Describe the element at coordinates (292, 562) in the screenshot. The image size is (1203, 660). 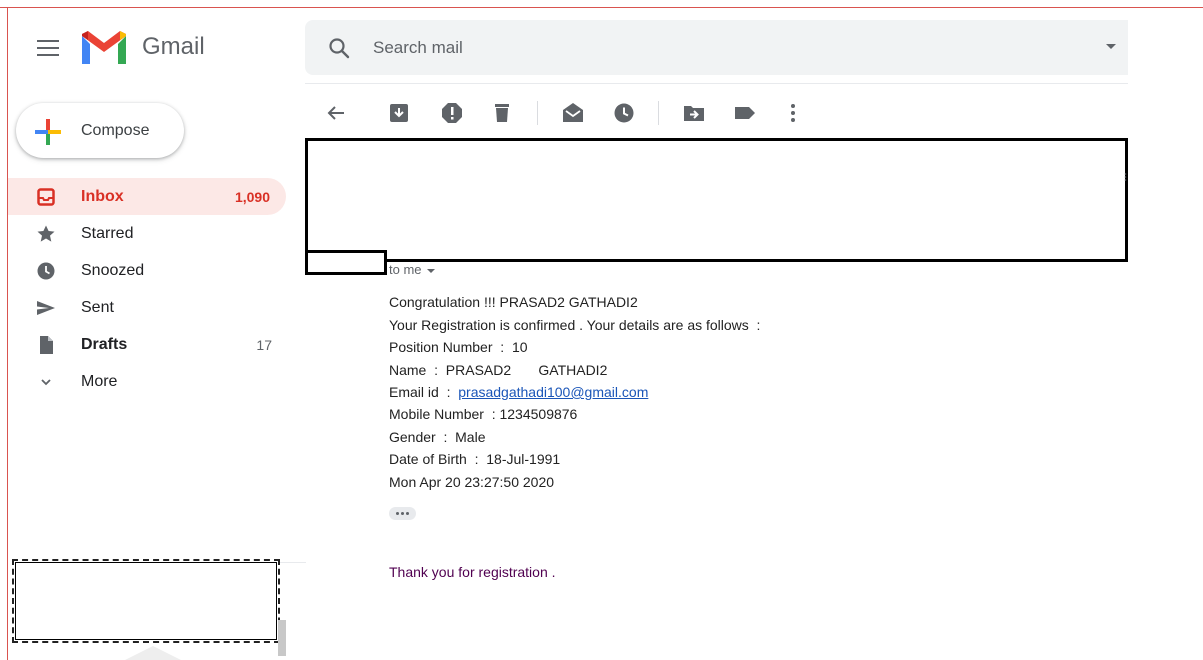
I see `sidebar-divider` at that location.